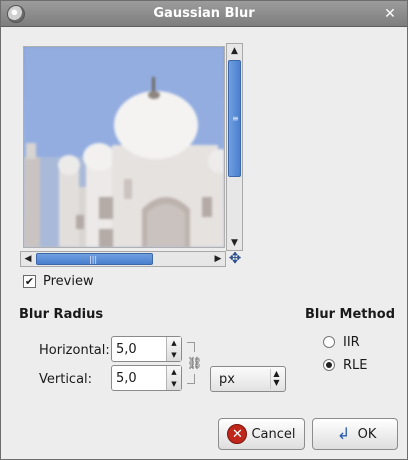 The width and height of the screenshot is (408, 460). I want to click on vertical-value: 5,0, so click(126, 378).